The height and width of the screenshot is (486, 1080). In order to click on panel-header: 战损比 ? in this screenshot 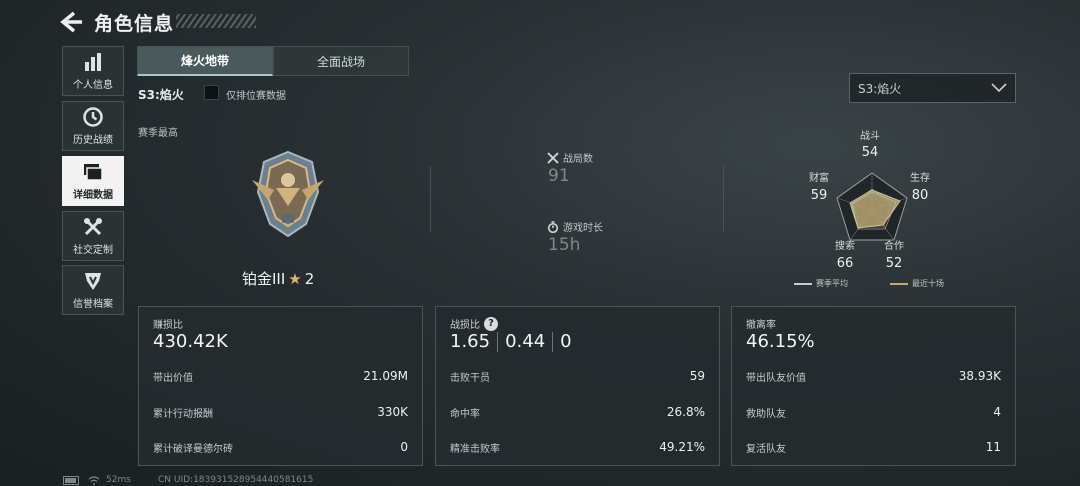, I will do `click(474, 323)`.